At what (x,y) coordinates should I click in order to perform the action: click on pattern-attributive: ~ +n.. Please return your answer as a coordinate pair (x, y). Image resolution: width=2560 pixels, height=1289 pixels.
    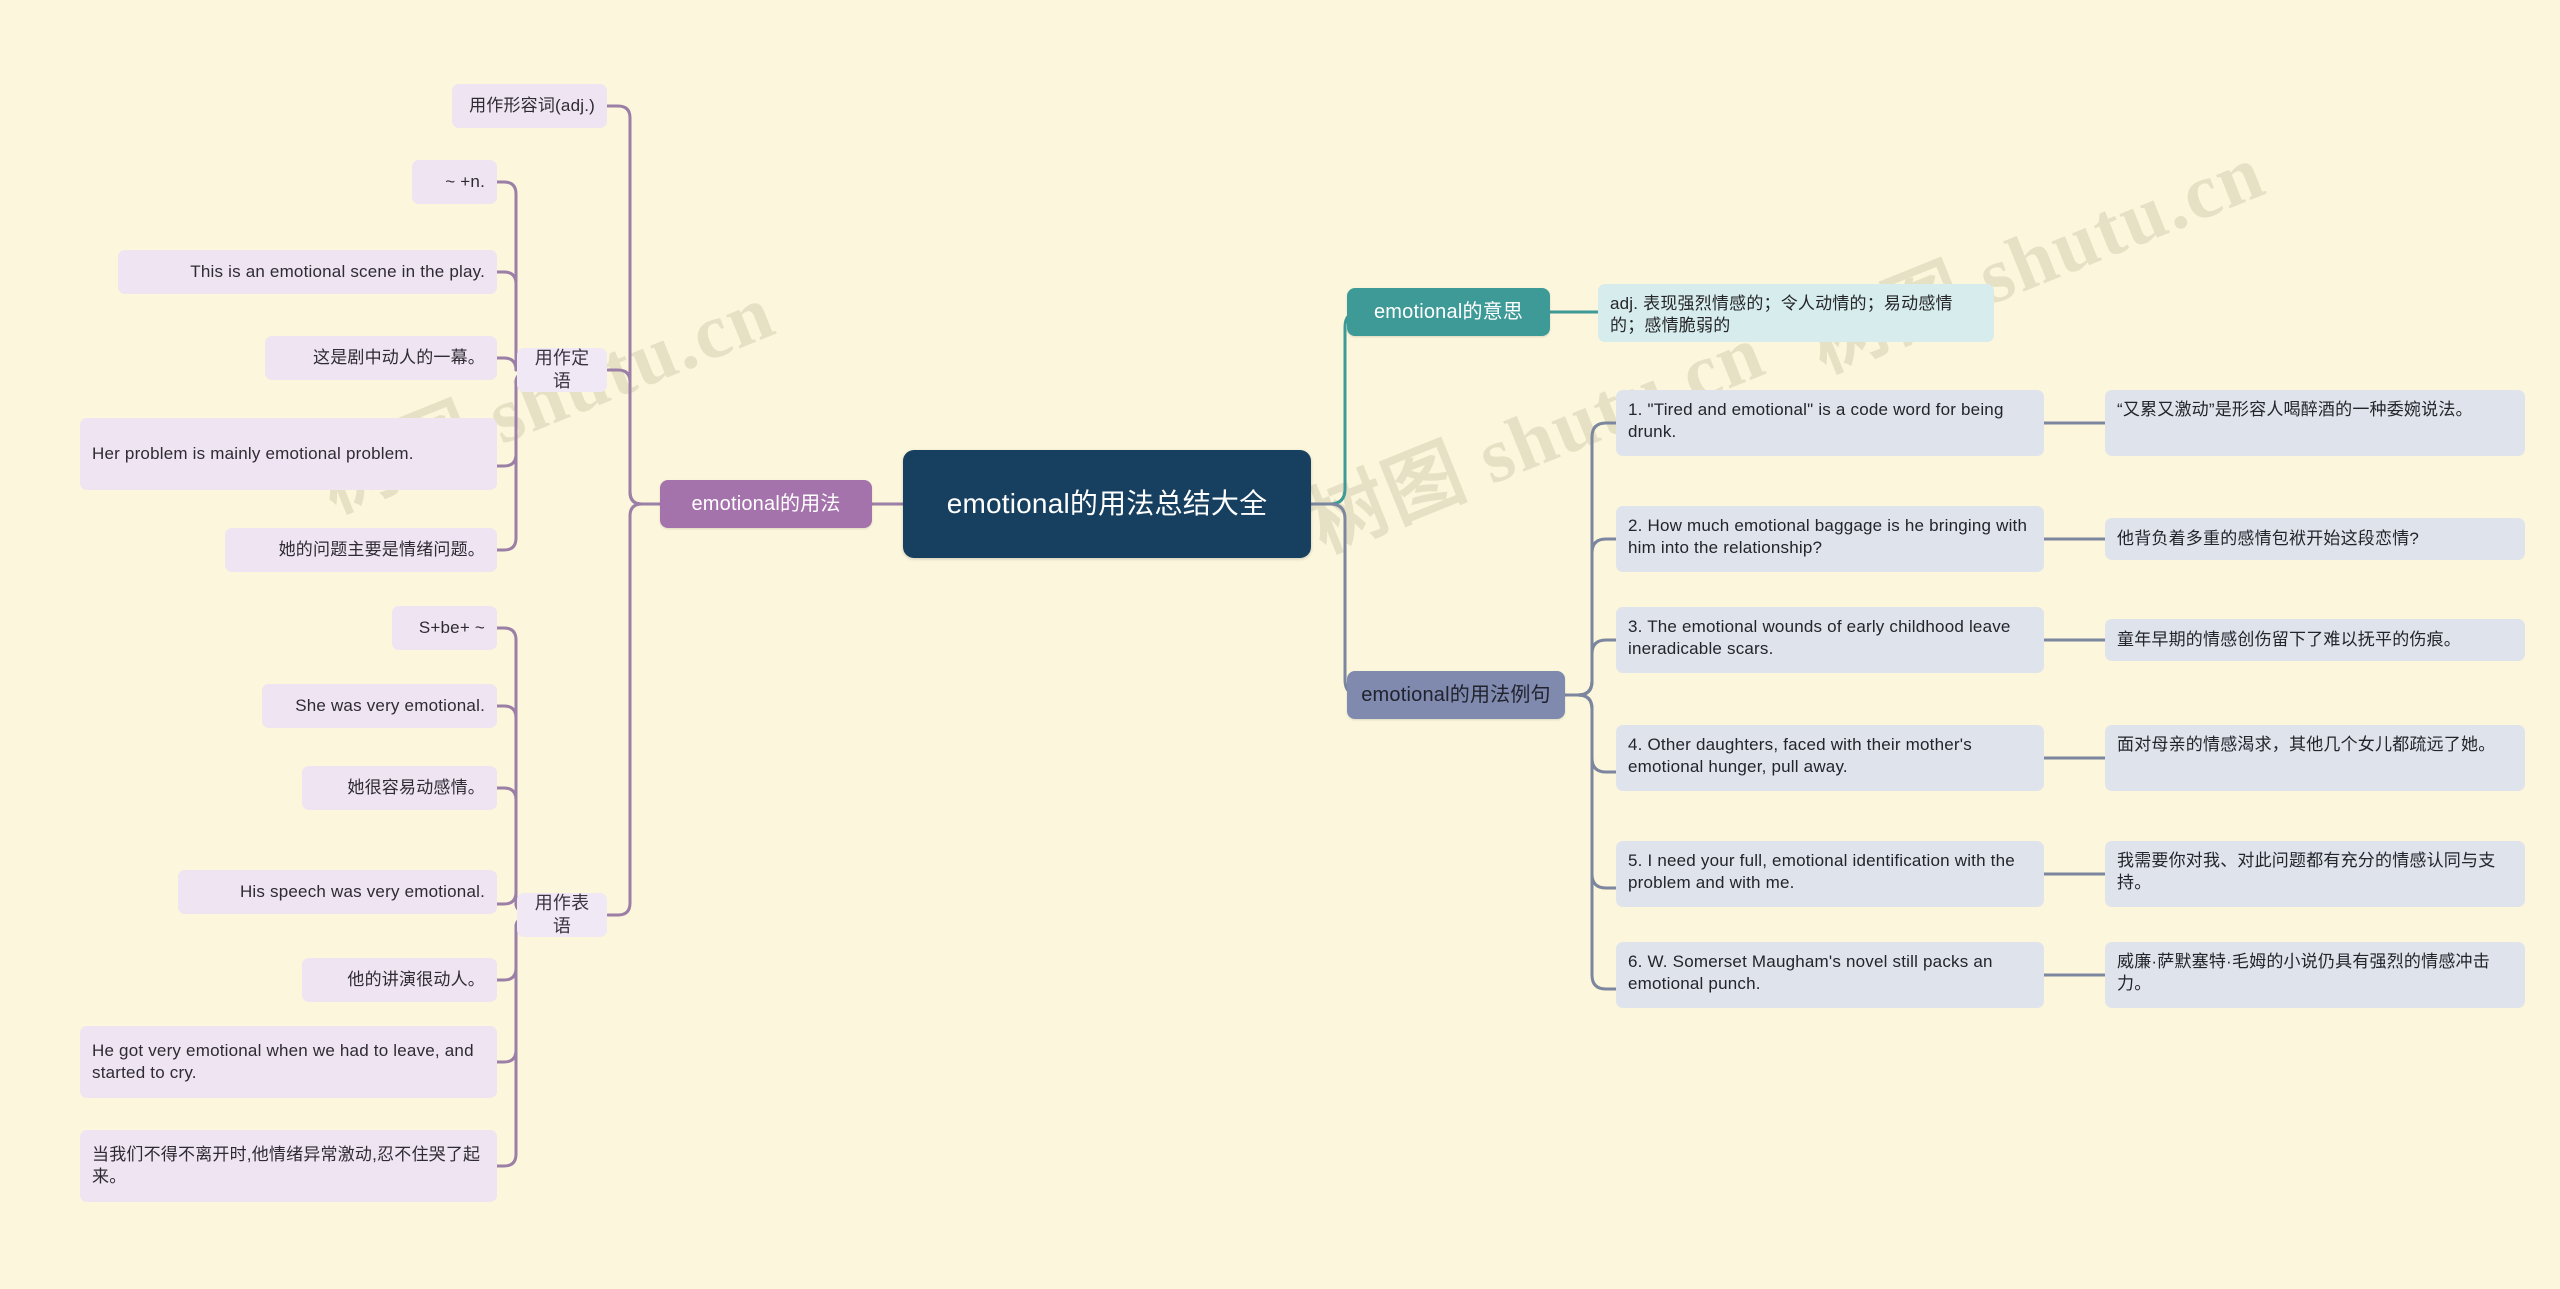
    Looking at the image, I should click on (454, 182).